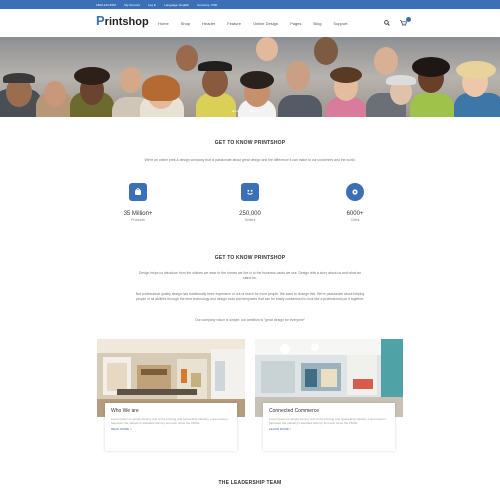  I want to click on currency-select: Currency: USD, so click(207, 5).